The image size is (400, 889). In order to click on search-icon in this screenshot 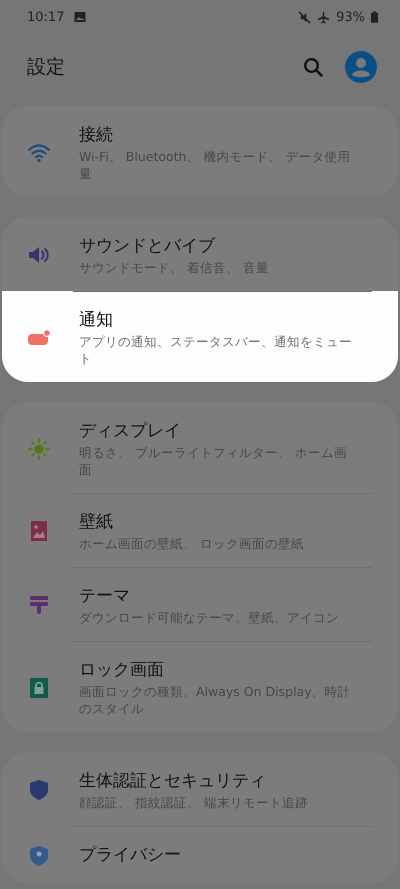, I will do `click(313, 67)`.